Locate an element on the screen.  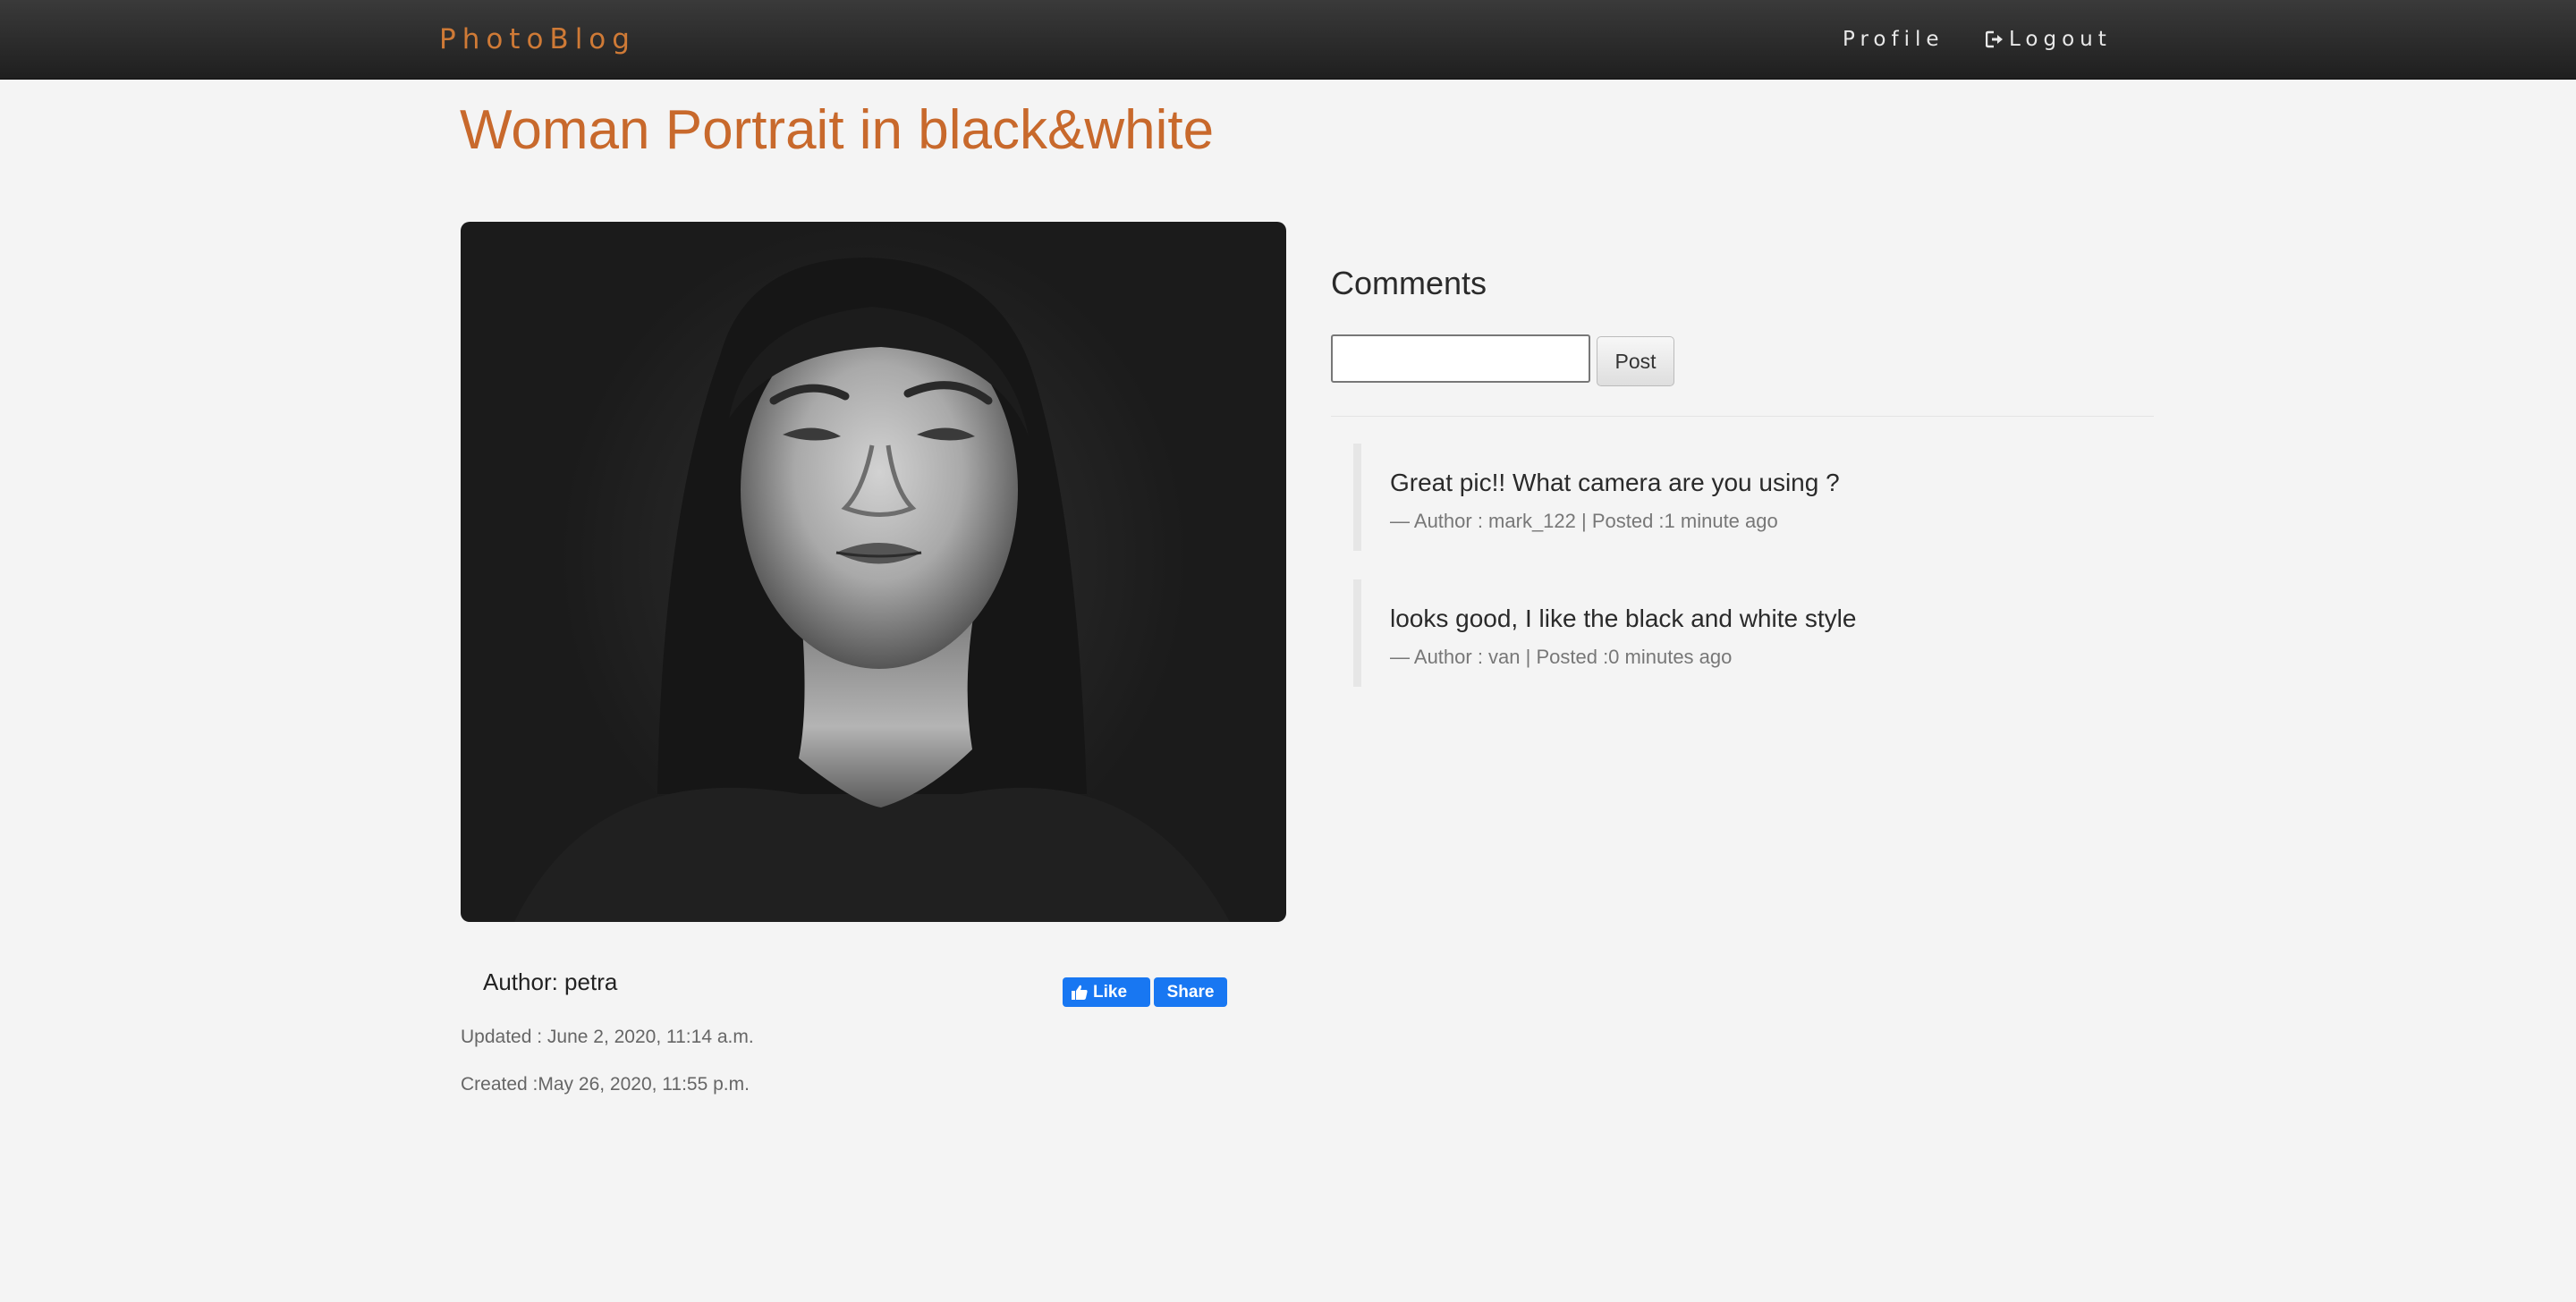
thumbs-up-icon is located at coordinates (1080, 992).